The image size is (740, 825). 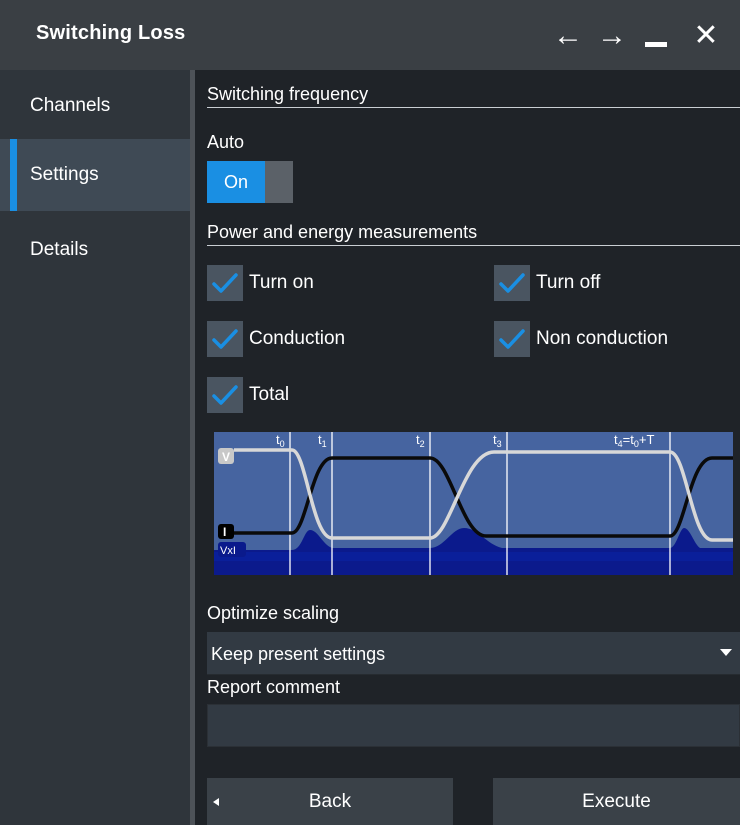 What do you see at coordinates (224, 532) in the screenshot?
I see `current-label: I` at bounding box center [224, 532].